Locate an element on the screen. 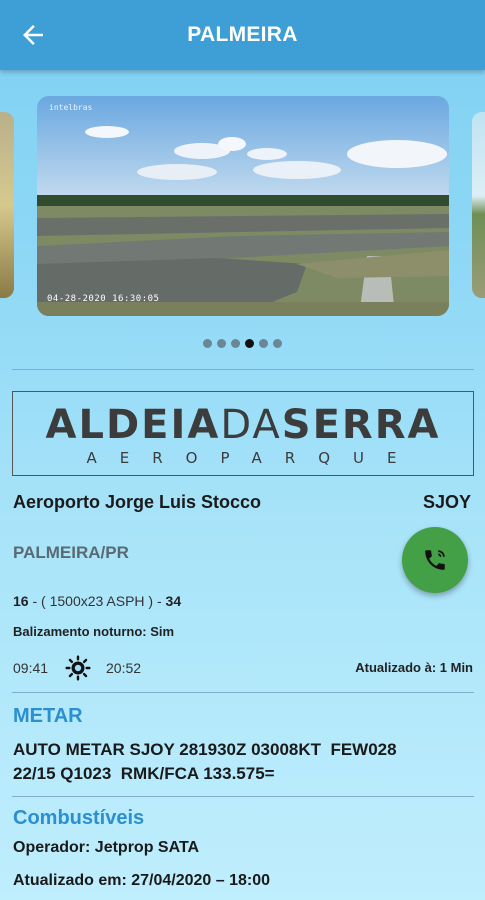  camera-timestamp: 04-28-2020 16:30:05 is located at coordinates (103, 299).